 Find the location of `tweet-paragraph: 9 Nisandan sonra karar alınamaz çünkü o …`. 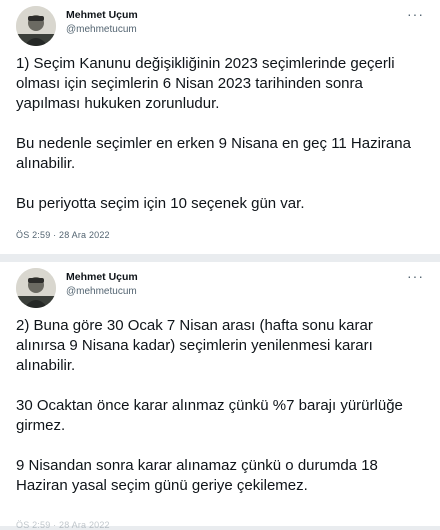

tweet-paragraph: 9 Nisandan sonra karar alınamaz çünkü o … is located at coordinates (197, 475).